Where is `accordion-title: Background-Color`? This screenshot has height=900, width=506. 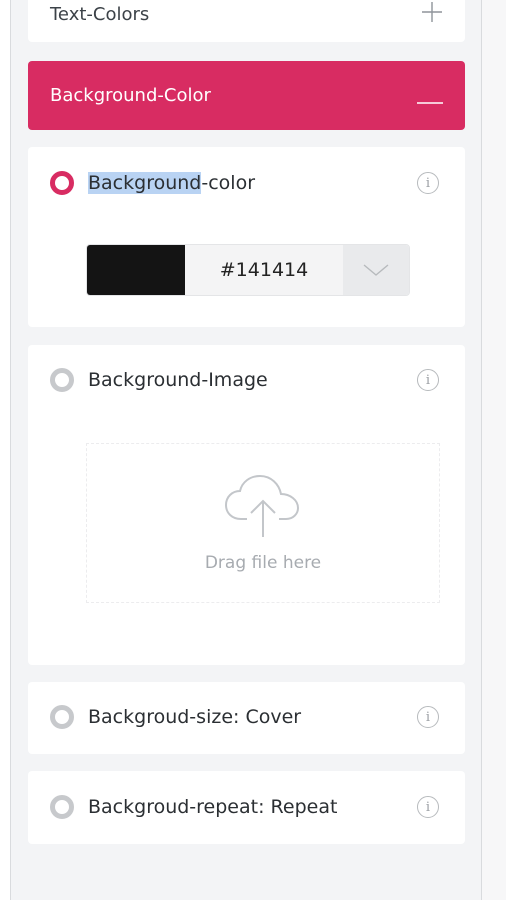 accordion-title: Background-Color is located at coordinates (130, 95).